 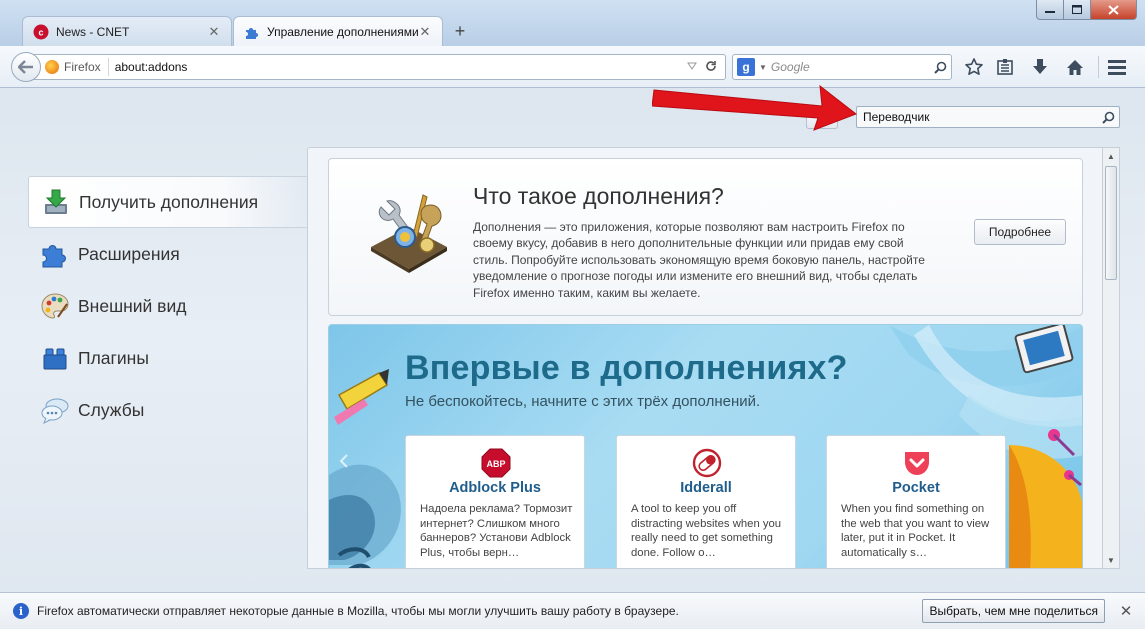 I want to click on cnet-icon: c, so click(x=41, y=32).